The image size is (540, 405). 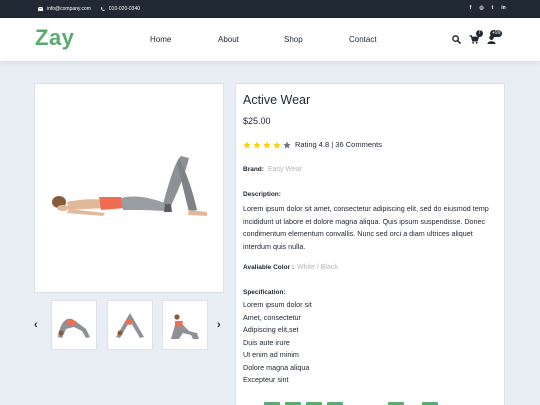 I want to click on spec-item: Dolore magna aliqua, so click(x=276, y=367).